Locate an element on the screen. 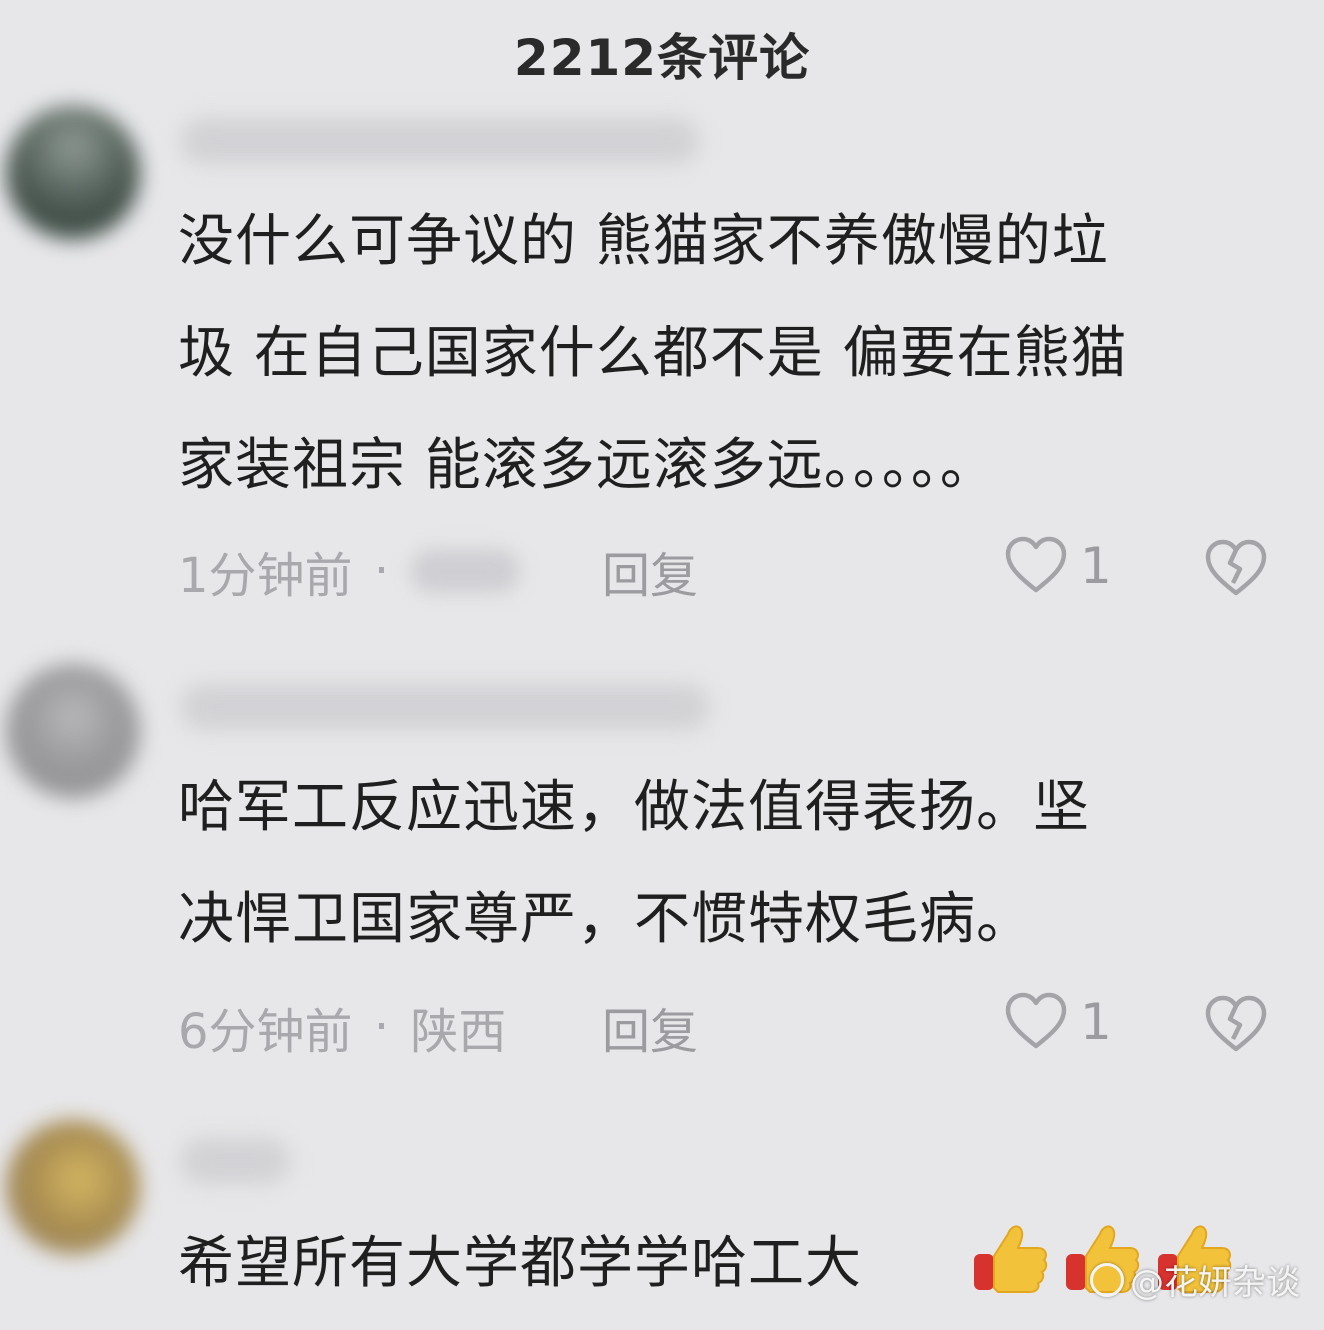 Image resolution: width=1324 pixels, height=1330 pixels. comment-text: 哈军工反应迅速，做法值得表扬。坚 决悍卫国家尊严，不惯特权毛病。 is located at coordinates (733, 864).